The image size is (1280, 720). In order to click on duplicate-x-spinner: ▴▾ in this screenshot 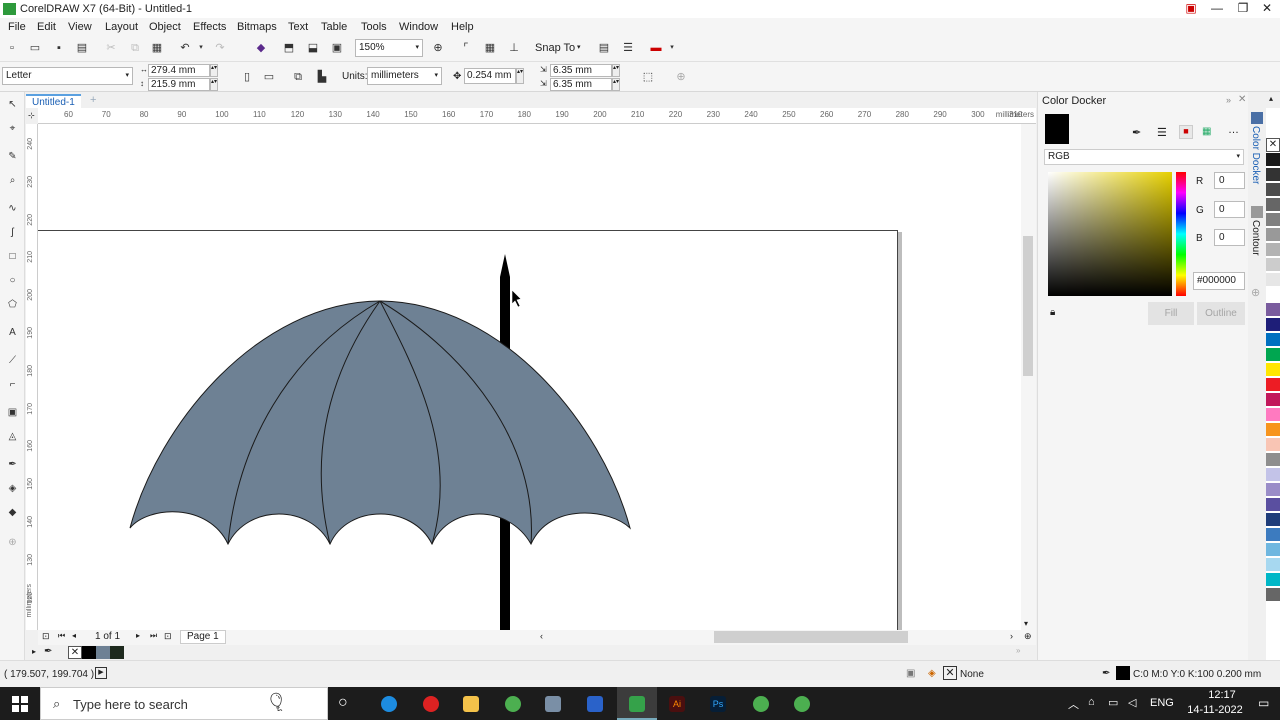, I will do `click(616, 70)`.